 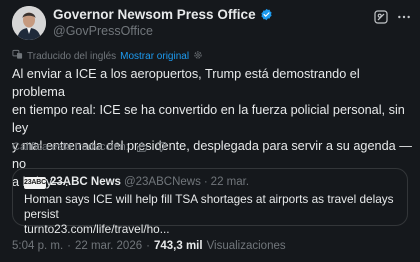 What do you see at coordinates (35, 183) in the screenshot?
I see `quote-author-logo: 23ABC` at bounding box center [35, 183].